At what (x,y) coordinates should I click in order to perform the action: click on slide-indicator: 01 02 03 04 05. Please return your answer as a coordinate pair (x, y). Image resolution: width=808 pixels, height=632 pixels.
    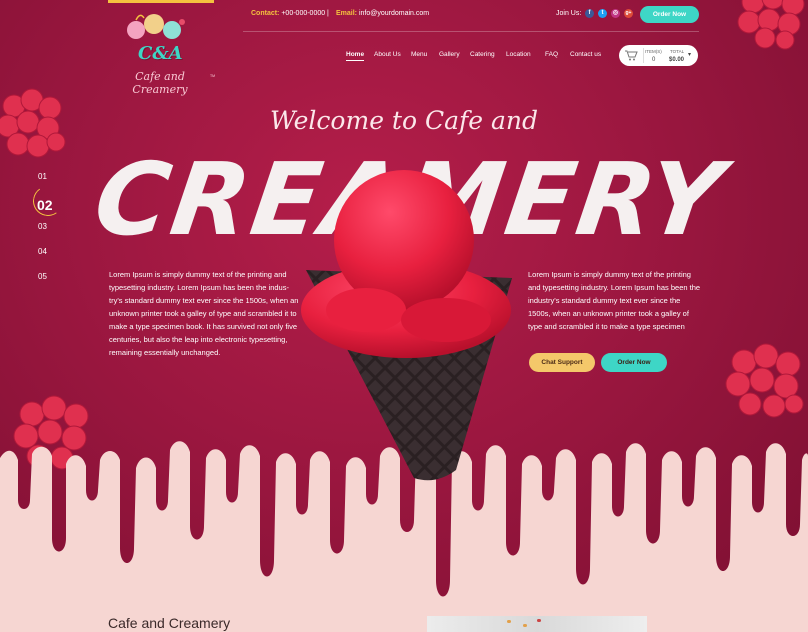
    Looking at the image, I should click on (45, 234).